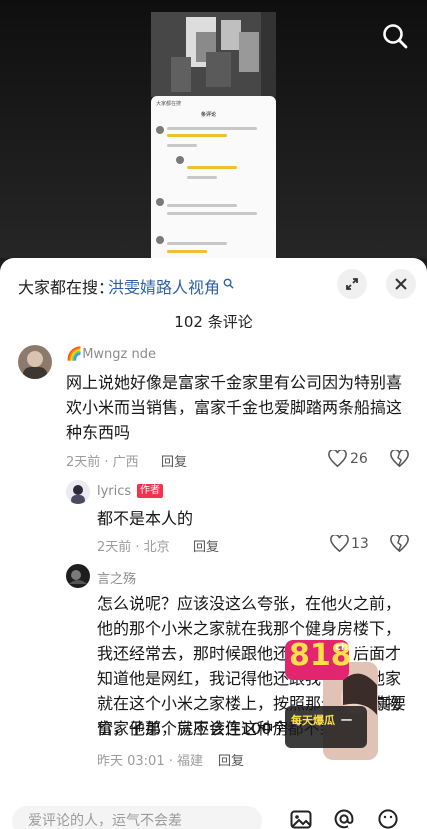  I want to click on video-thumbnail-pixelated, so click(213, 54).